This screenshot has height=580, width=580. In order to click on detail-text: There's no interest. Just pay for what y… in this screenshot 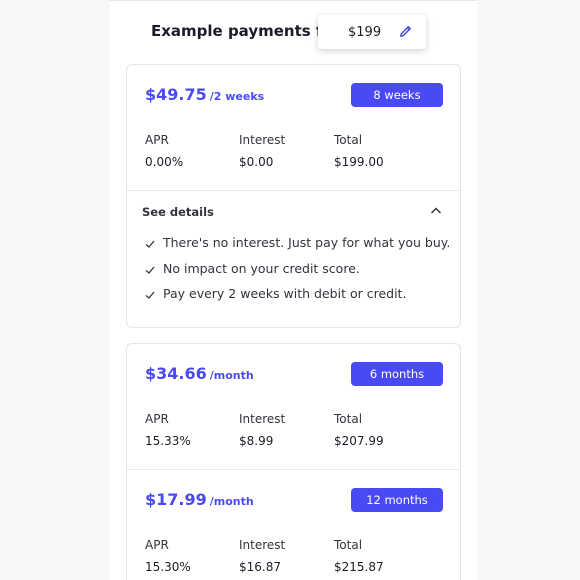, I will do `click(307, 242)`.